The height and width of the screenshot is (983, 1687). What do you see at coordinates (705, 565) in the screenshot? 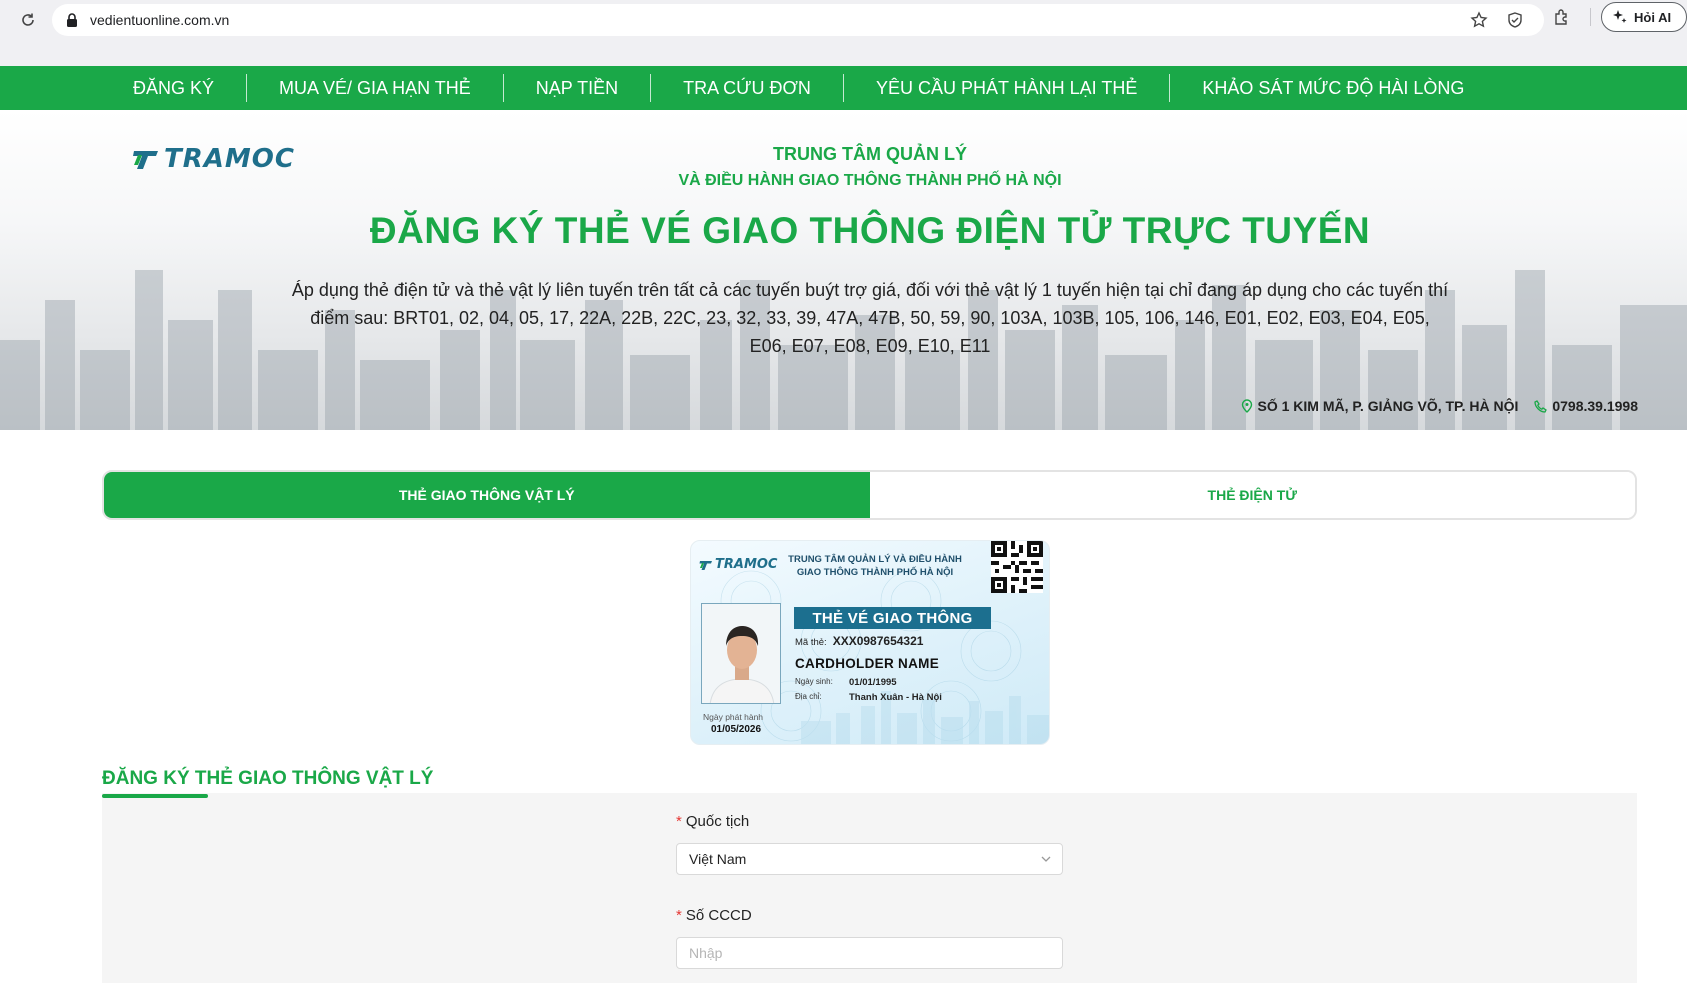
I see `card-logo-icon` at bounding box center [705, 565].